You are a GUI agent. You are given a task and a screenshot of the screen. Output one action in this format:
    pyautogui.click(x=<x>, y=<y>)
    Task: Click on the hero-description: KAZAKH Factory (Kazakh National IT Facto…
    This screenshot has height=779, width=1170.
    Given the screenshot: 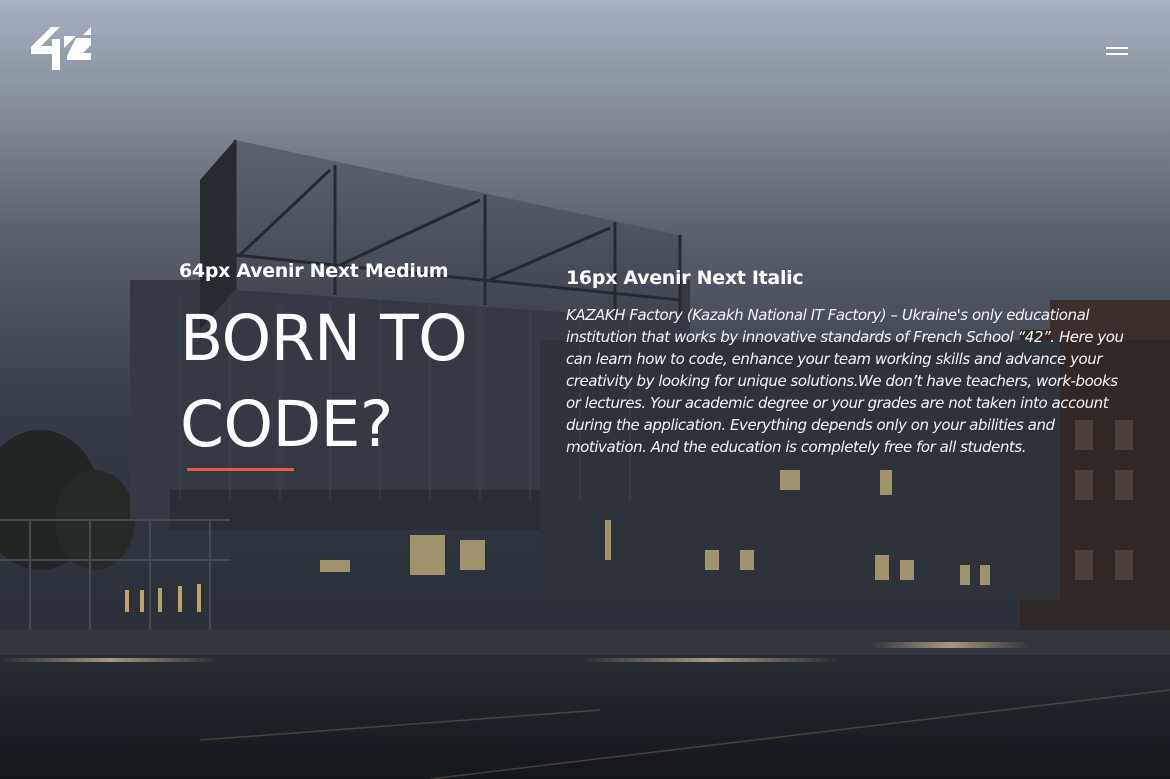 What is the action you would take?
    pyautogui.click(x=845, y=381)
    